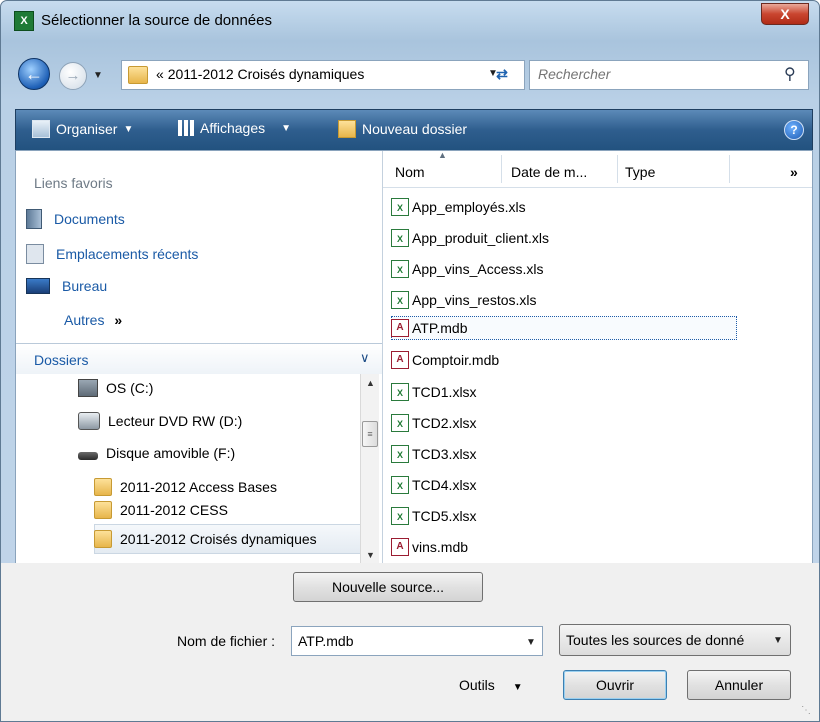  I want to click on folders-header: Dossiers, so click(61, 360).